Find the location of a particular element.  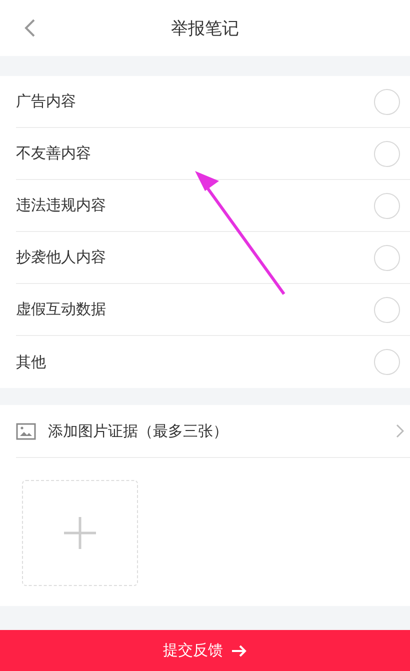

submit-button: 提交反馈 is located at coordinates (205, 650).